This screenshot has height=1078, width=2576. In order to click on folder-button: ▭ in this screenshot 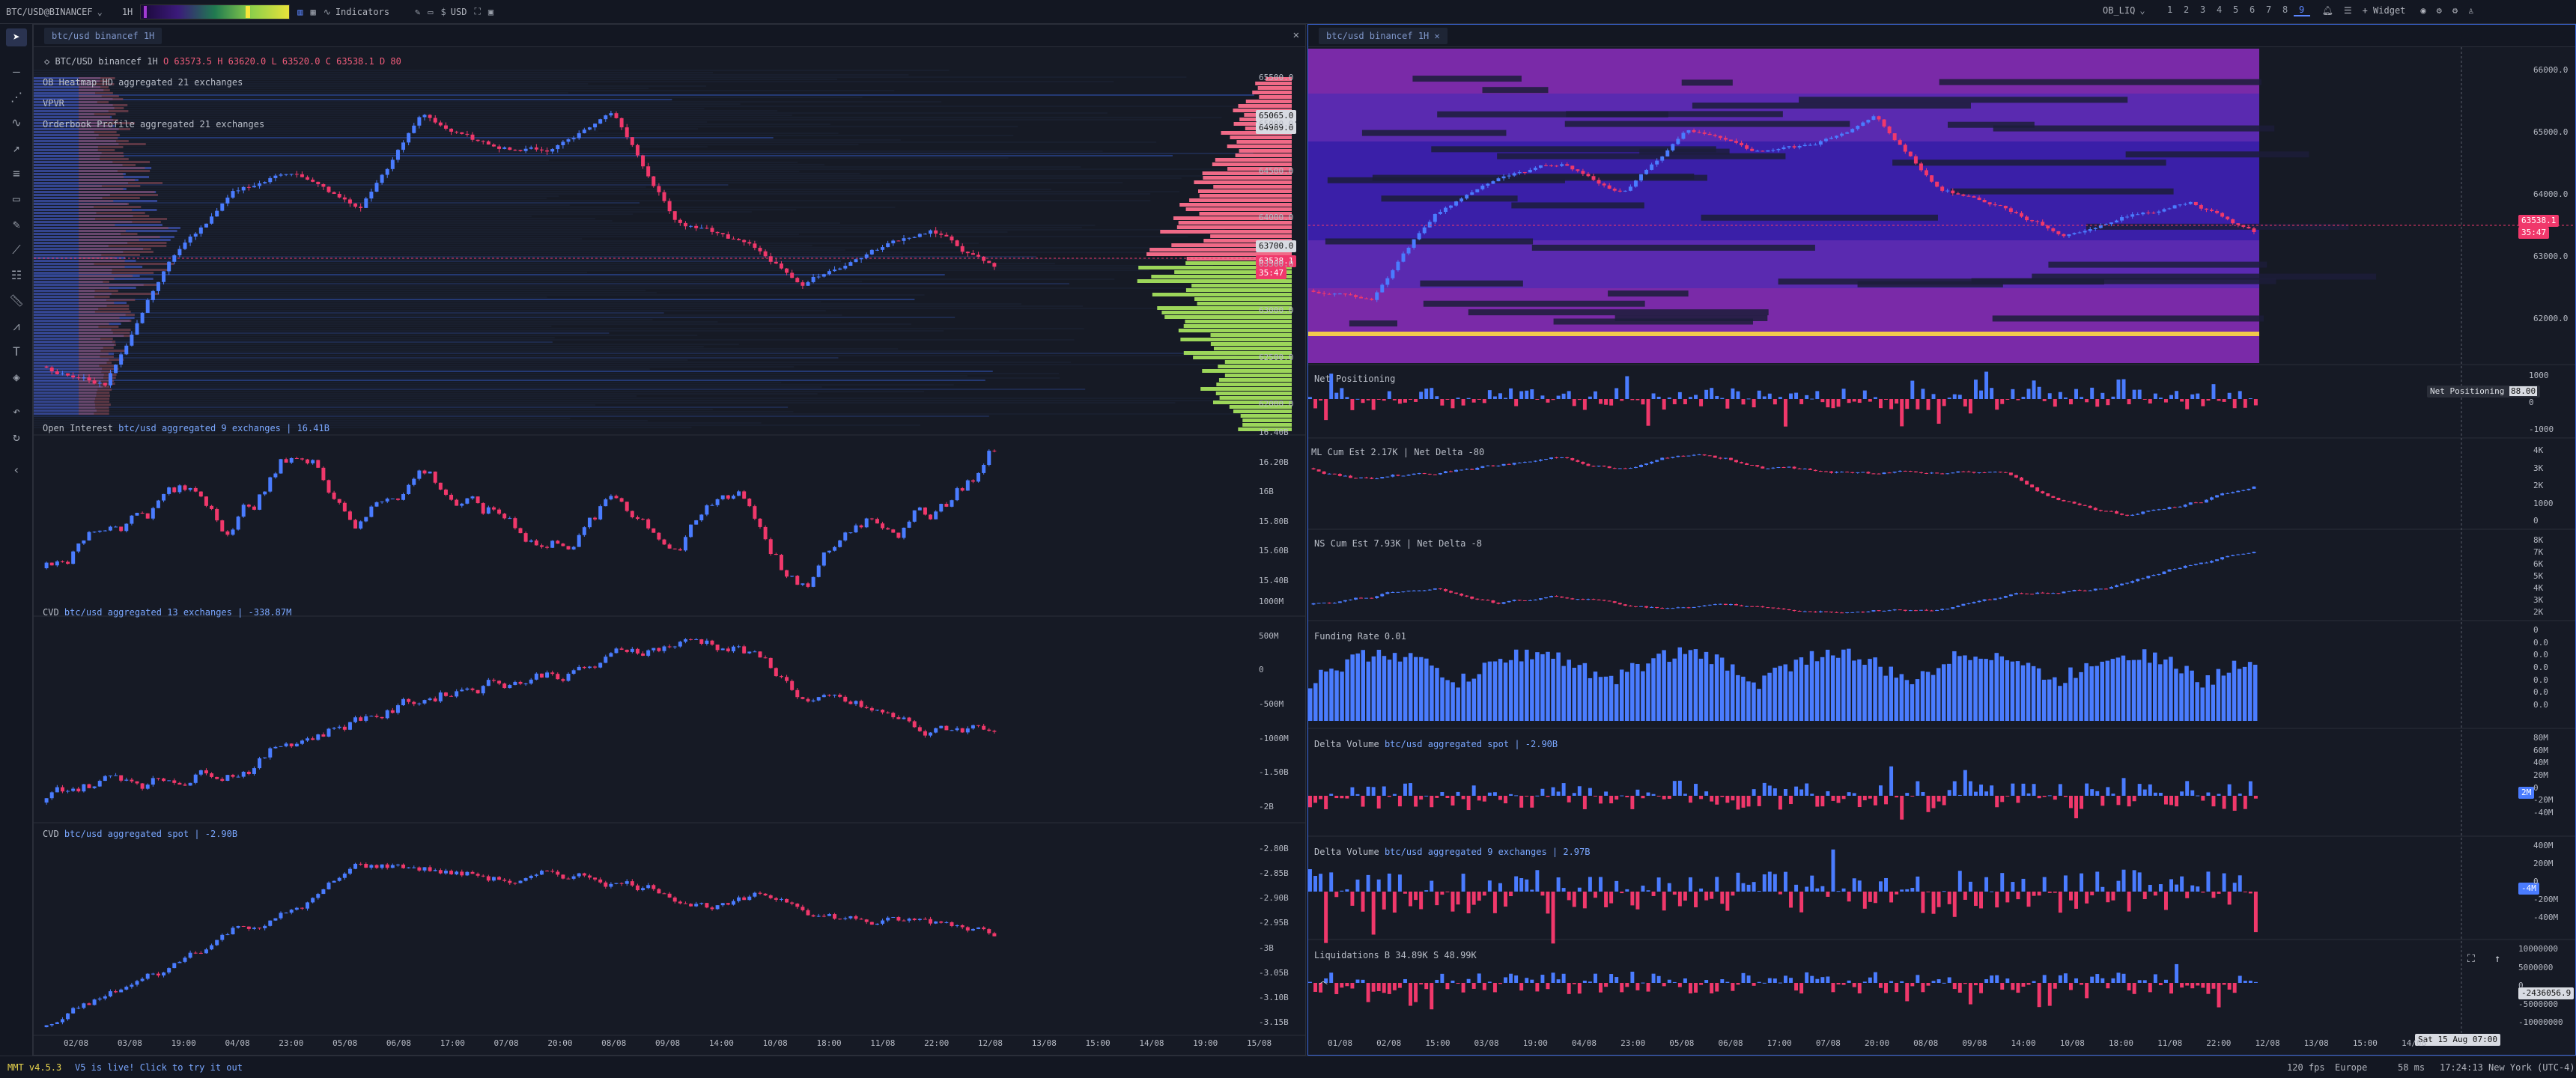, I will do `click(430, 12)`.